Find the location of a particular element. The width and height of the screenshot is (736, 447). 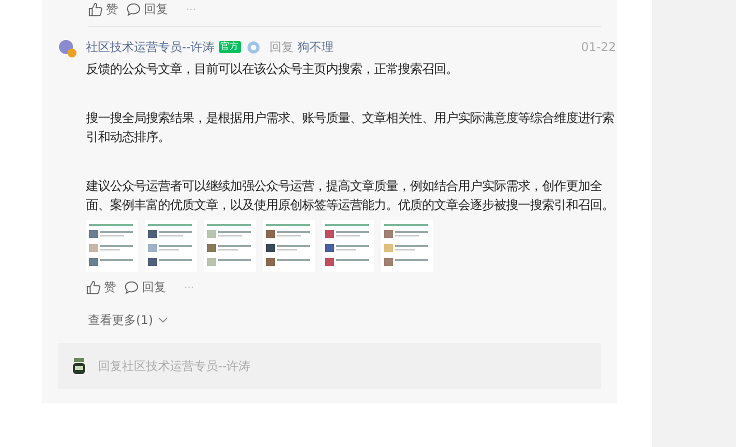

chevron-down-icon is located at coordinates (163, 320).